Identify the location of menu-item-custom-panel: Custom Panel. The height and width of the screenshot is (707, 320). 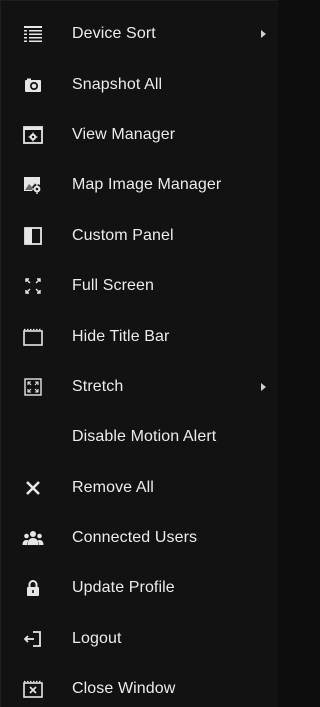
(139, 236).